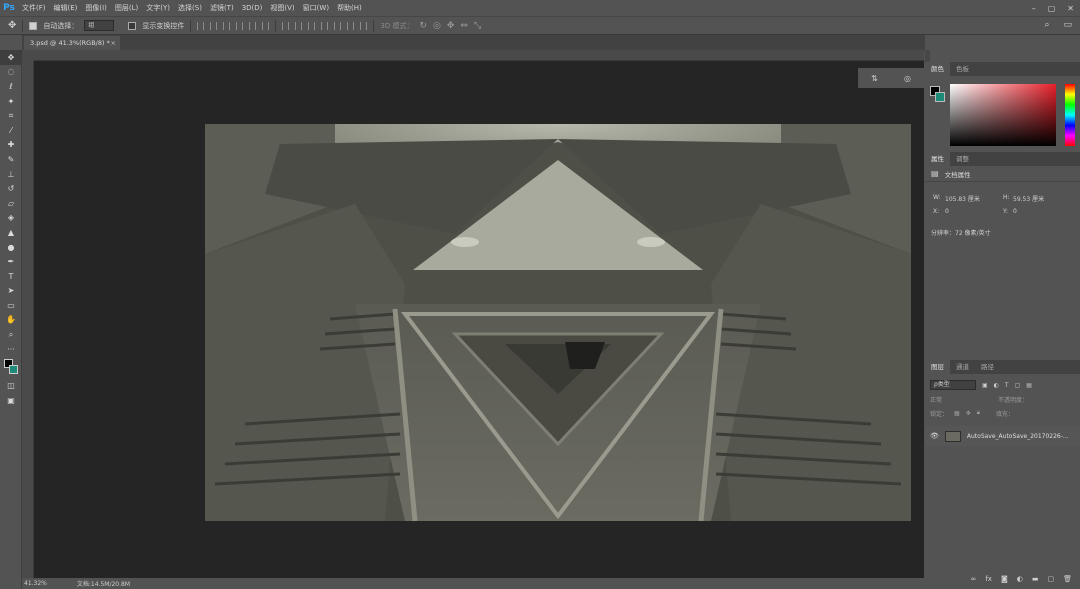 This screenshot has height=589, width=1080. I want to click on auto-select-dropdown: 组, so click(99, 25).